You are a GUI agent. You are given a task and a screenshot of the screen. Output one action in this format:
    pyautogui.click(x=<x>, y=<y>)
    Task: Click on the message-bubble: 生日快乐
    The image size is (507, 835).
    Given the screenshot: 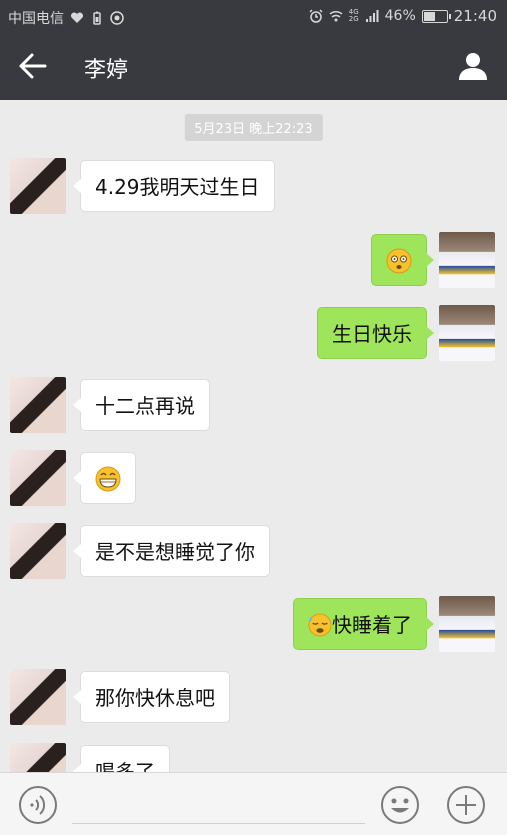 What is the action you would take?
    pyautogui.click(x=375, y=333)
    